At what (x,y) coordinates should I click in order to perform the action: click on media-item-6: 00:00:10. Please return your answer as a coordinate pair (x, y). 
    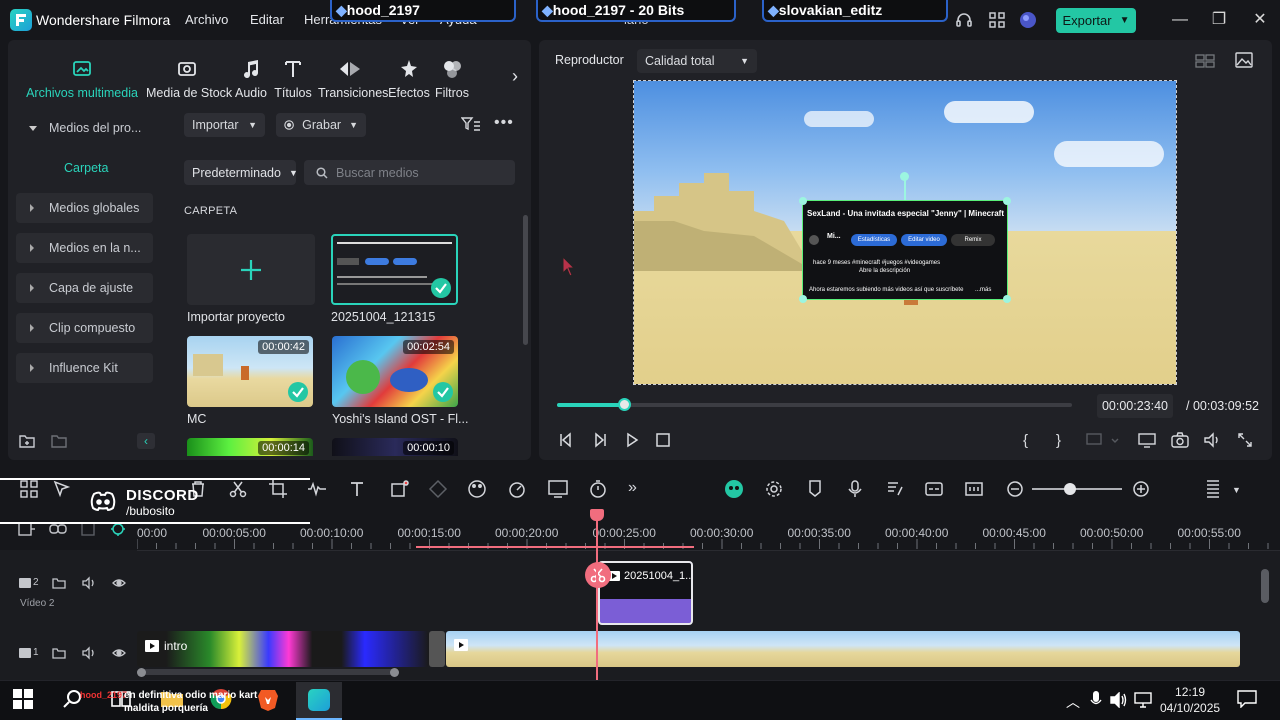
    Looking at the image, I should click on (395, 447).